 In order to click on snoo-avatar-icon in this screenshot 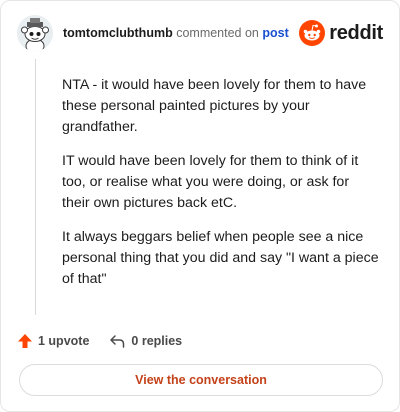, I will do `click(35, 33)`.